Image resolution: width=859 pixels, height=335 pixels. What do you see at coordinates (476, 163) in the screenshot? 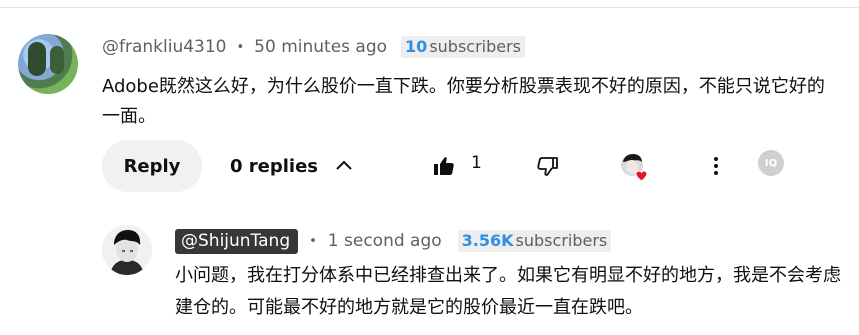
I see `like-count: 1` at bounding box center [476, 163].